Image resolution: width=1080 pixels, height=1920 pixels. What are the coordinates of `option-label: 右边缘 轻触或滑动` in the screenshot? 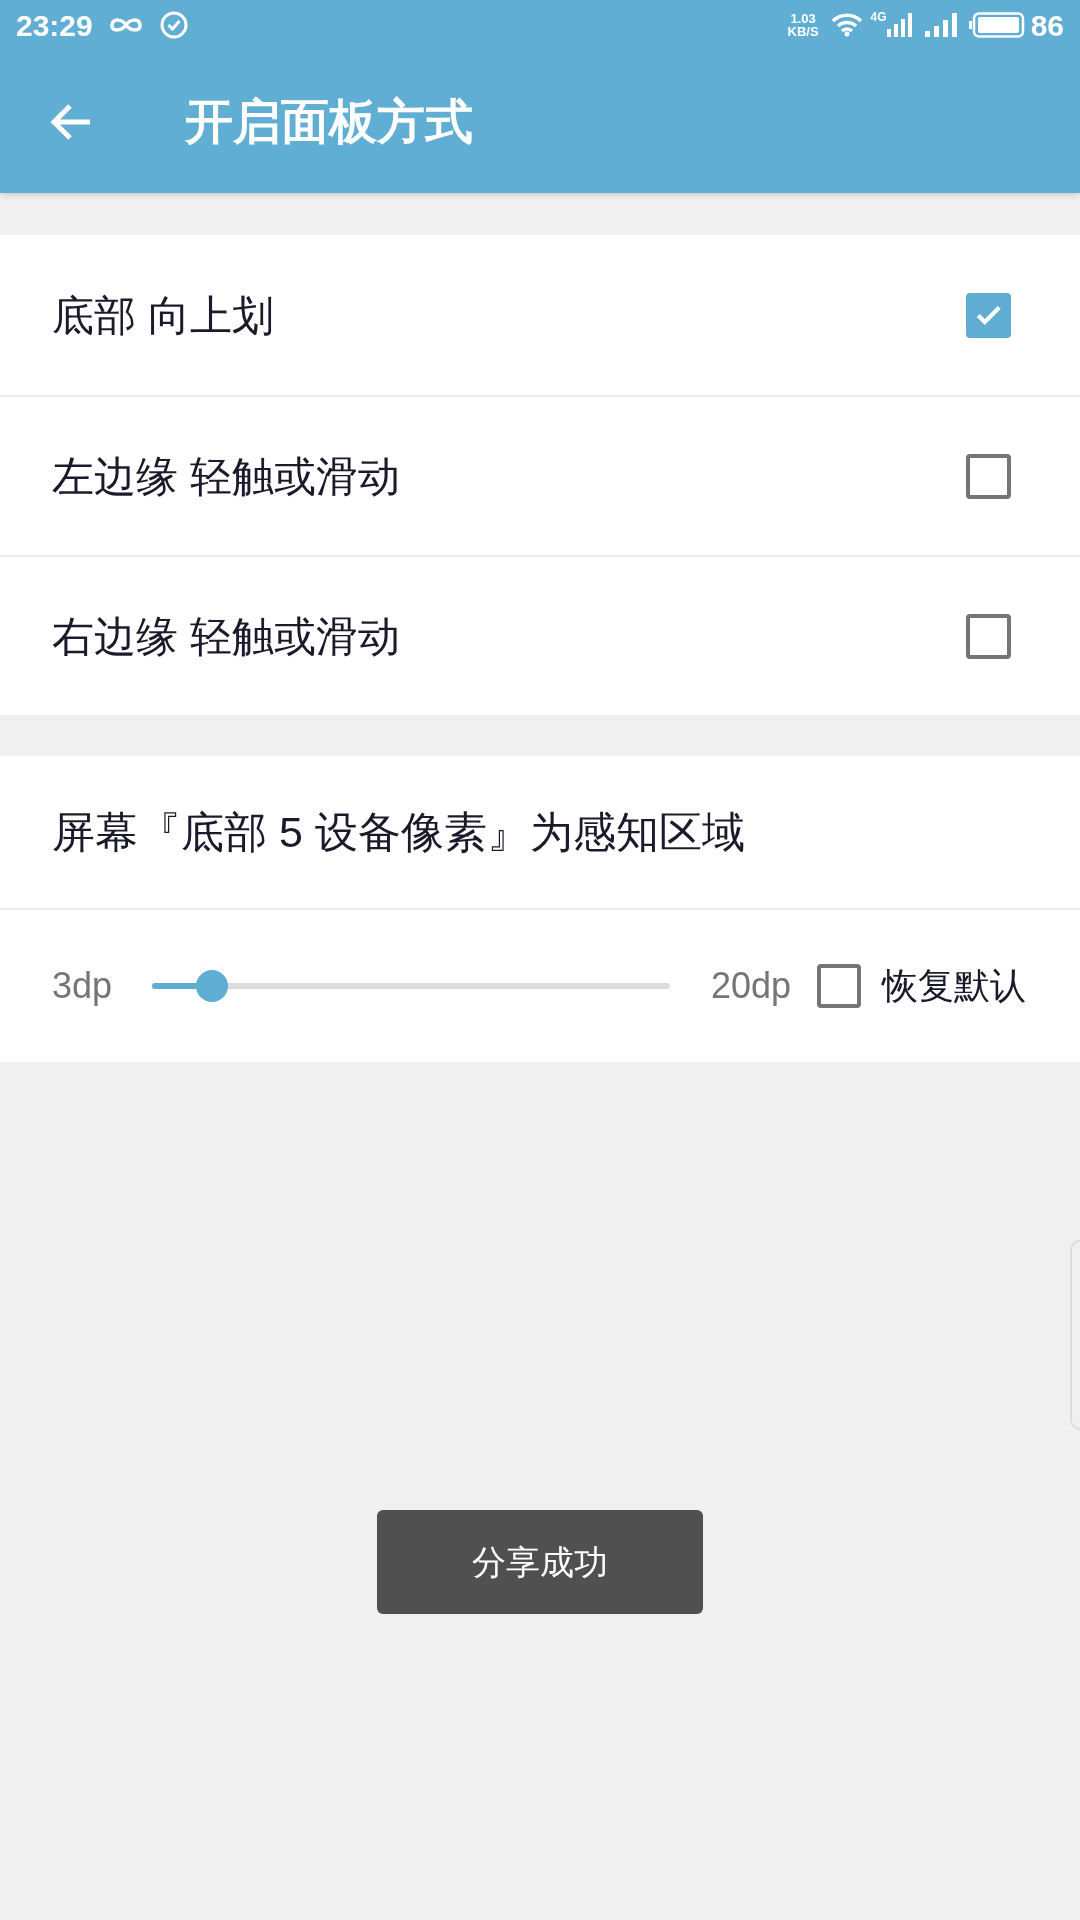 It's located at (226, 636).